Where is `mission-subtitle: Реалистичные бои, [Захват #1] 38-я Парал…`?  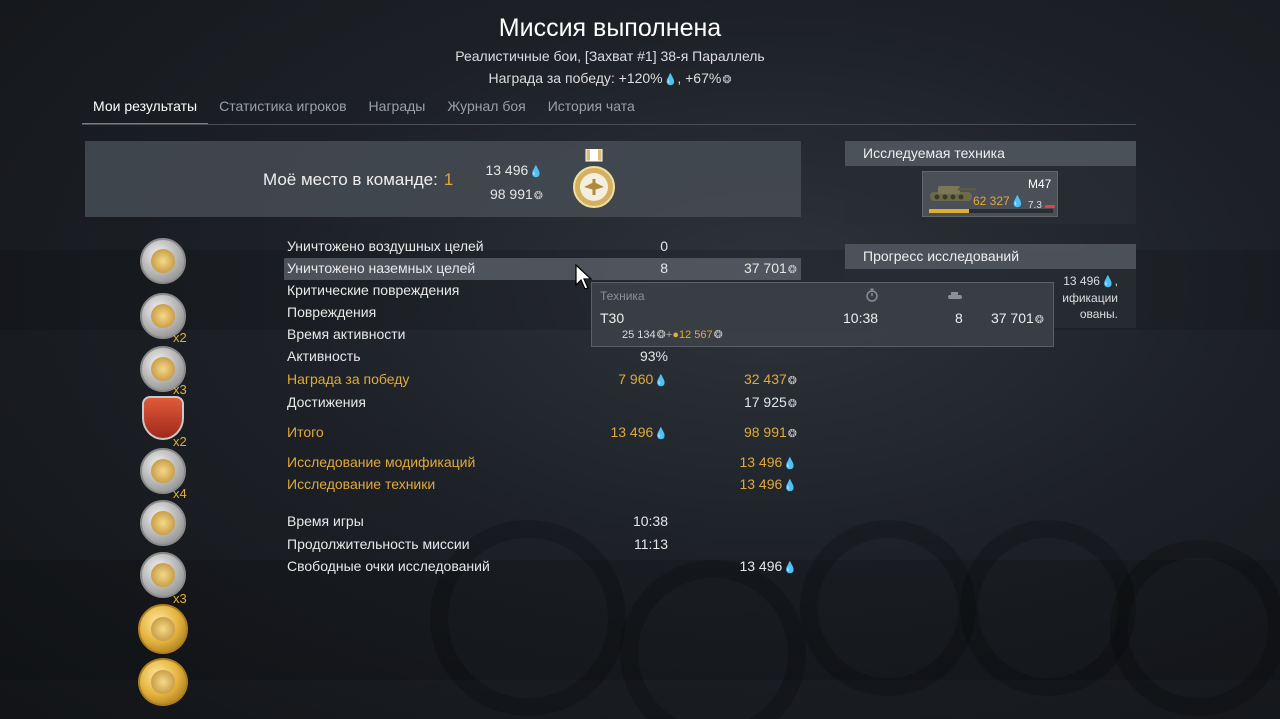
mission-subtitle: Реалистичные бои, [Захват #1] 38-я Парал… is located at coordinates (610, 56).